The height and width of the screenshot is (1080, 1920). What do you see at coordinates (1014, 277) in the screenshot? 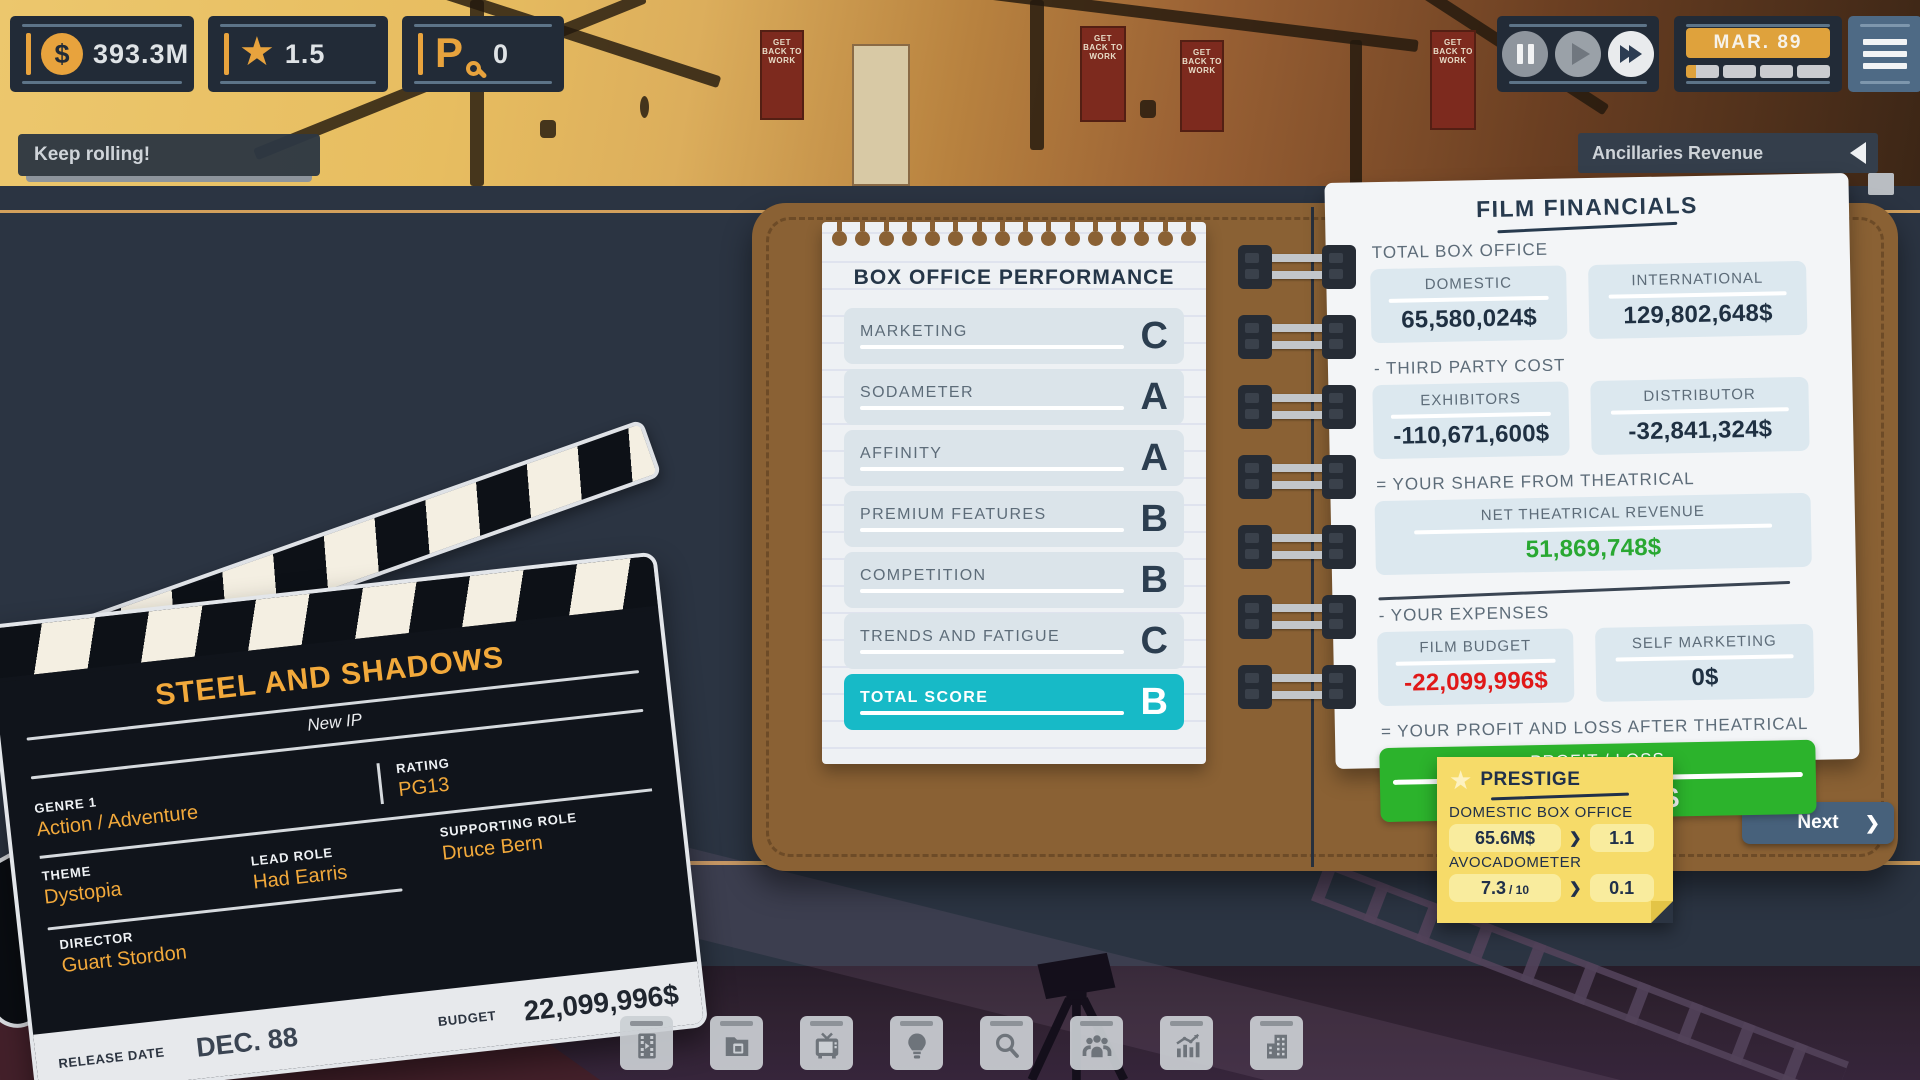
I see `scorecard-title: BOX OFFICE PERFORMANCE` at bounding box center [1014, 277].